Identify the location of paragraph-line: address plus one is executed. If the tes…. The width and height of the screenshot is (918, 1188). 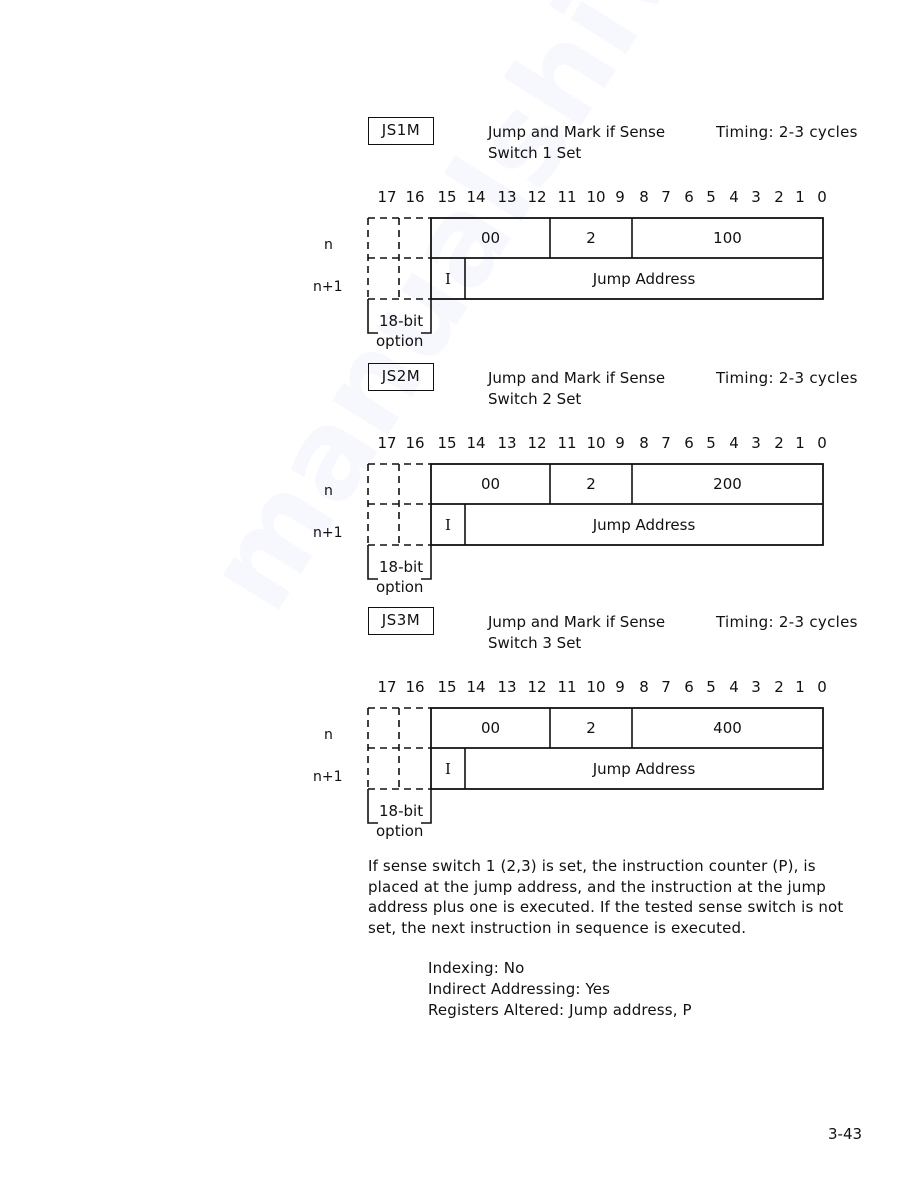
(606, 907).